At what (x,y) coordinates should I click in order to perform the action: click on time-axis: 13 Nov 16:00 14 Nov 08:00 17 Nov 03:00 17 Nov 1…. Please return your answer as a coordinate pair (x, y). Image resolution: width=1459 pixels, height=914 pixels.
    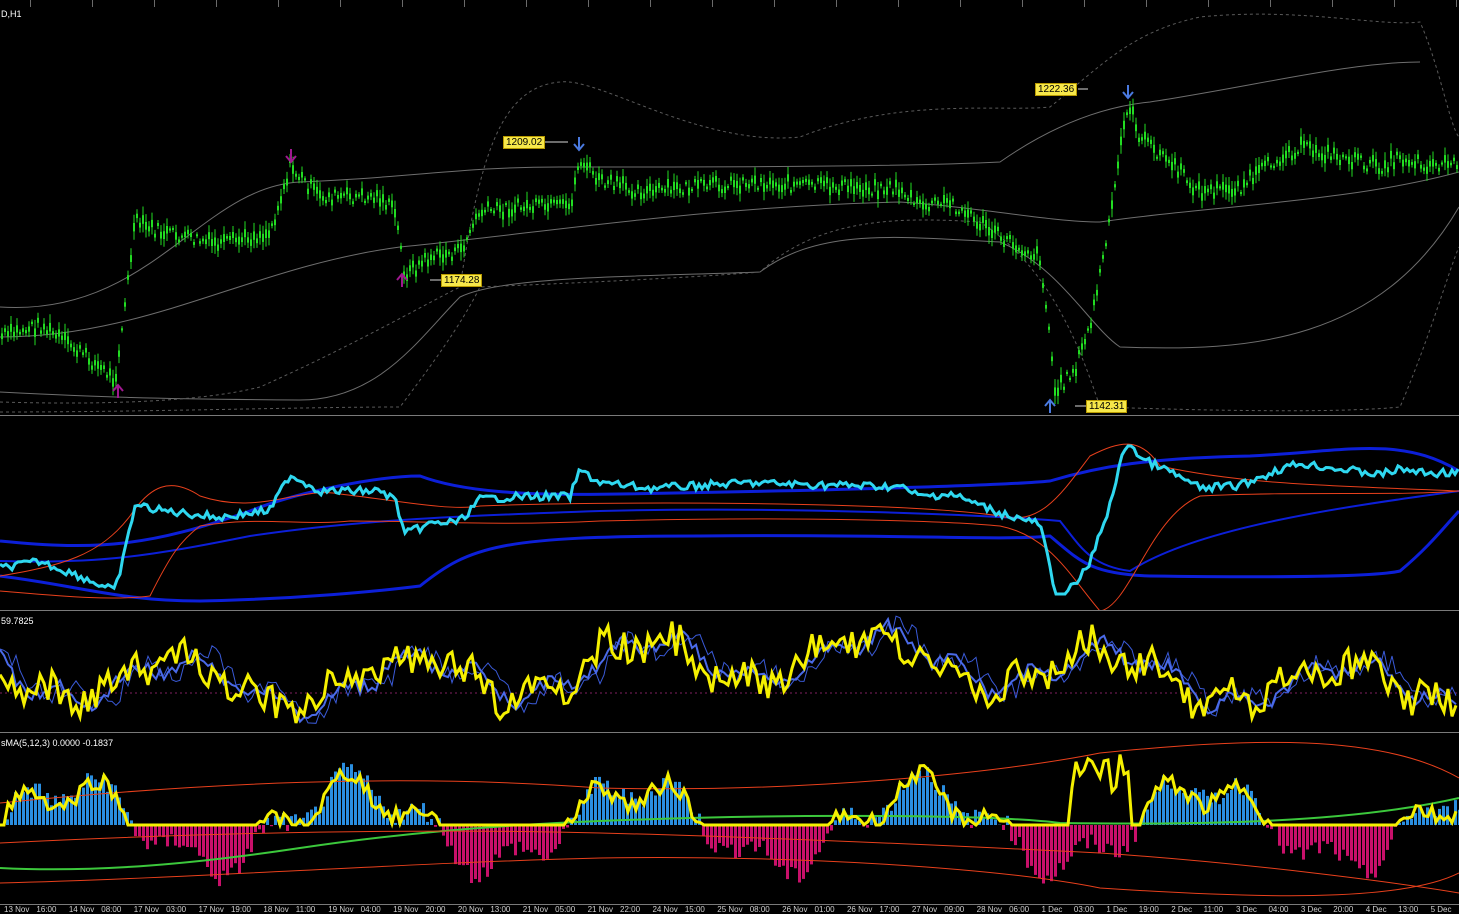
    Looking at the image, I should click on (729, 909).